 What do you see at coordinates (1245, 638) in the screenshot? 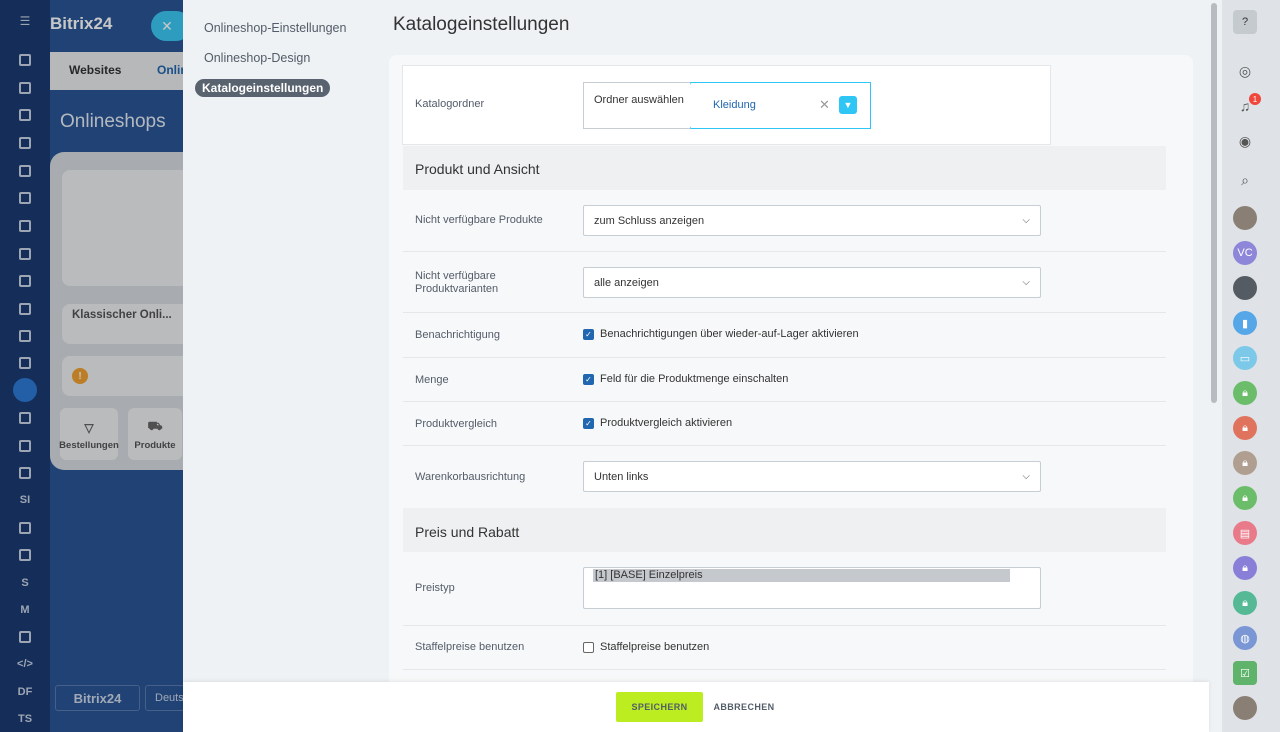
I see `group-icon: ◍` at bounding box center [1245, 638].